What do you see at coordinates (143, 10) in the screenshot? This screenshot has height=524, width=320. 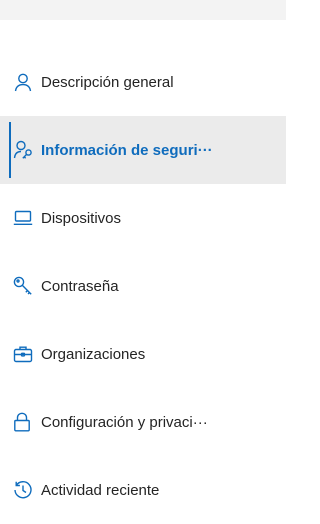 I see `top-bar` at bounding box center [143, 10].